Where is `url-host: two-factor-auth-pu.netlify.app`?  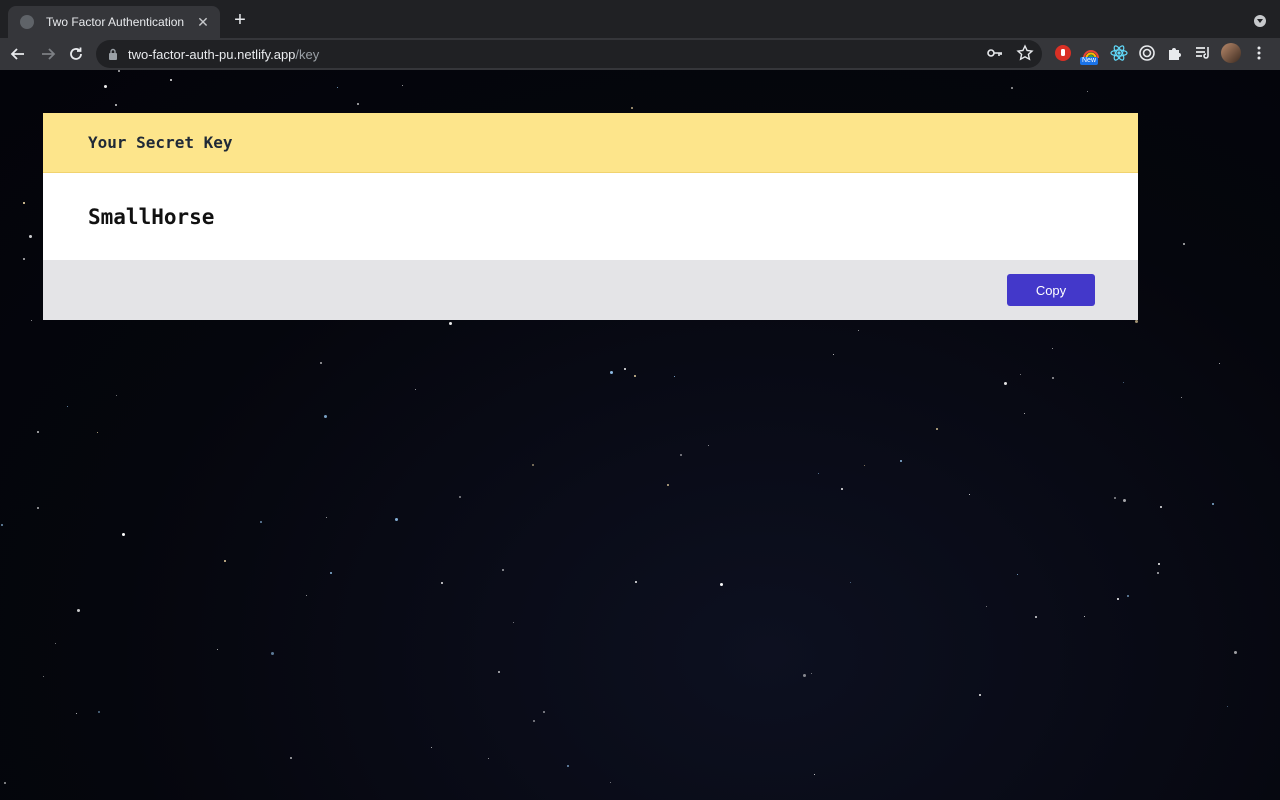
url-host: two-factor-auth-pu.netlify.app is located at coordinates (212, 54).